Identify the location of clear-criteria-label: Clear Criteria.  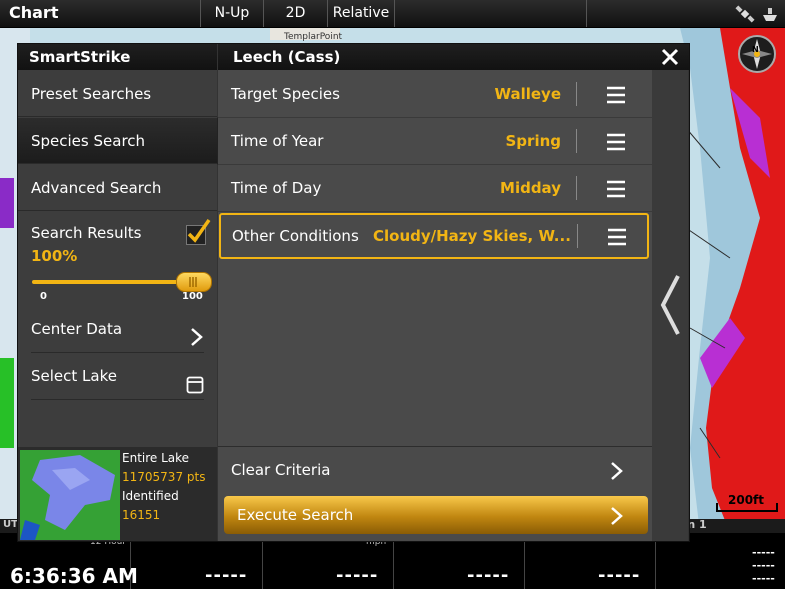
(281, 470).